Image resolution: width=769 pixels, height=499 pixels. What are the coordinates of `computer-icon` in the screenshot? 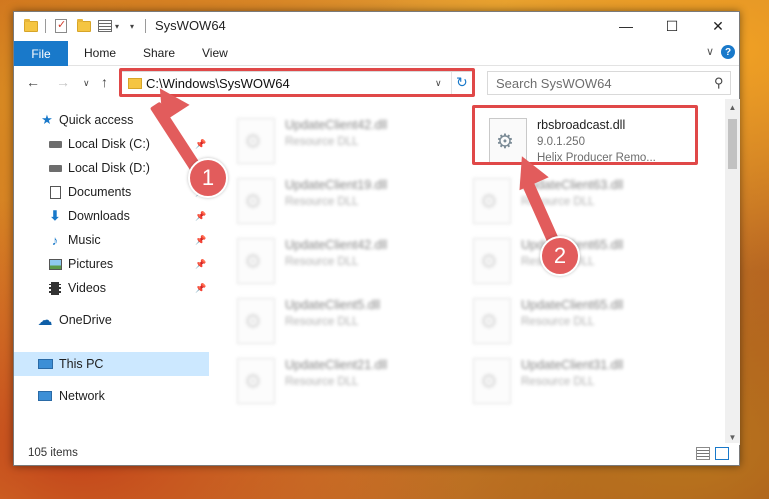 It's located at (45, 364).